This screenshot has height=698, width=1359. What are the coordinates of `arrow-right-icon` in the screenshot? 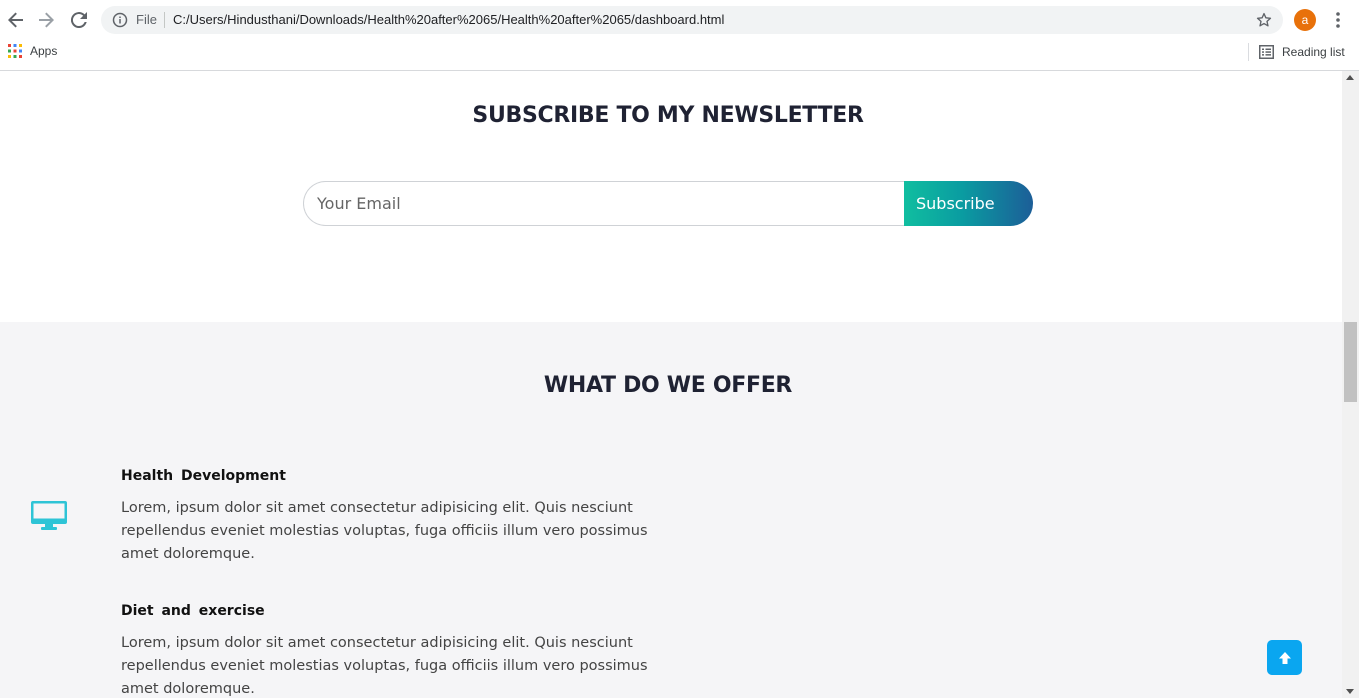 It's located at (46, 20).